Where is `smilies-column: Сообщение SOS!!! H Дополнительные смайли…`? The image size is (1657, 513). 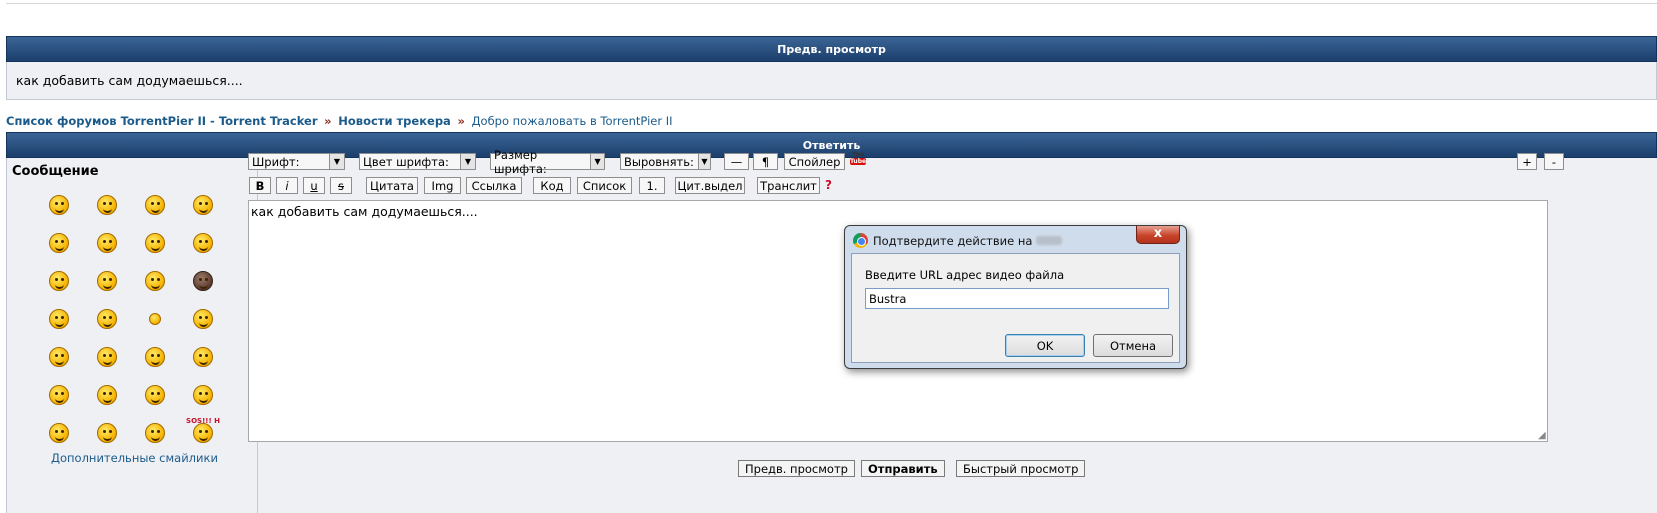 smilies-column: Сообщение SOS!!! H Дополнительные смайли… is located at coordinates (132, 335).